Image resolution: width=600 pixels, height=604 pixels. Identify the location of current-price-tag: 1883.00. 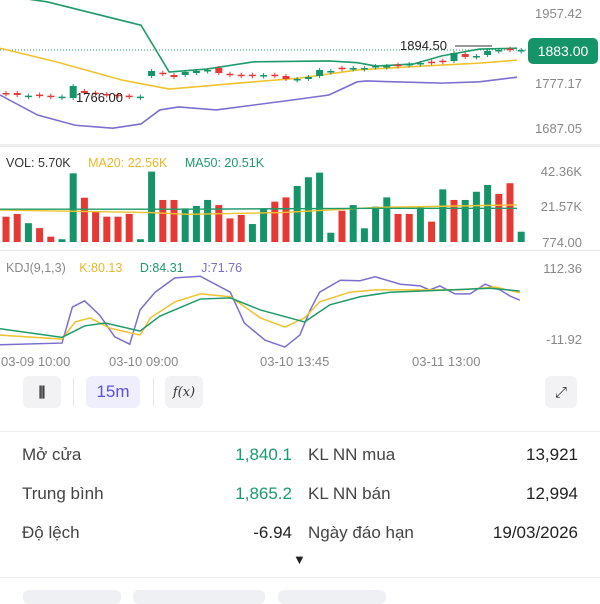
(563, 51).